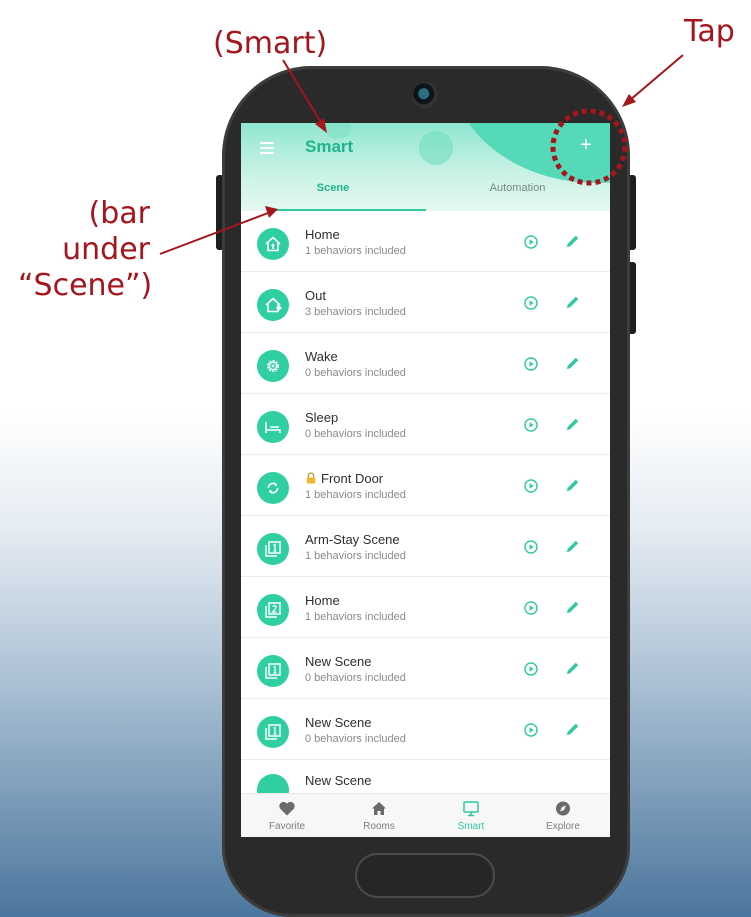 Image resolution: width=751 pixels, height=917 pixels. I want to click on scene-name: Front Door, so click(344, 478).